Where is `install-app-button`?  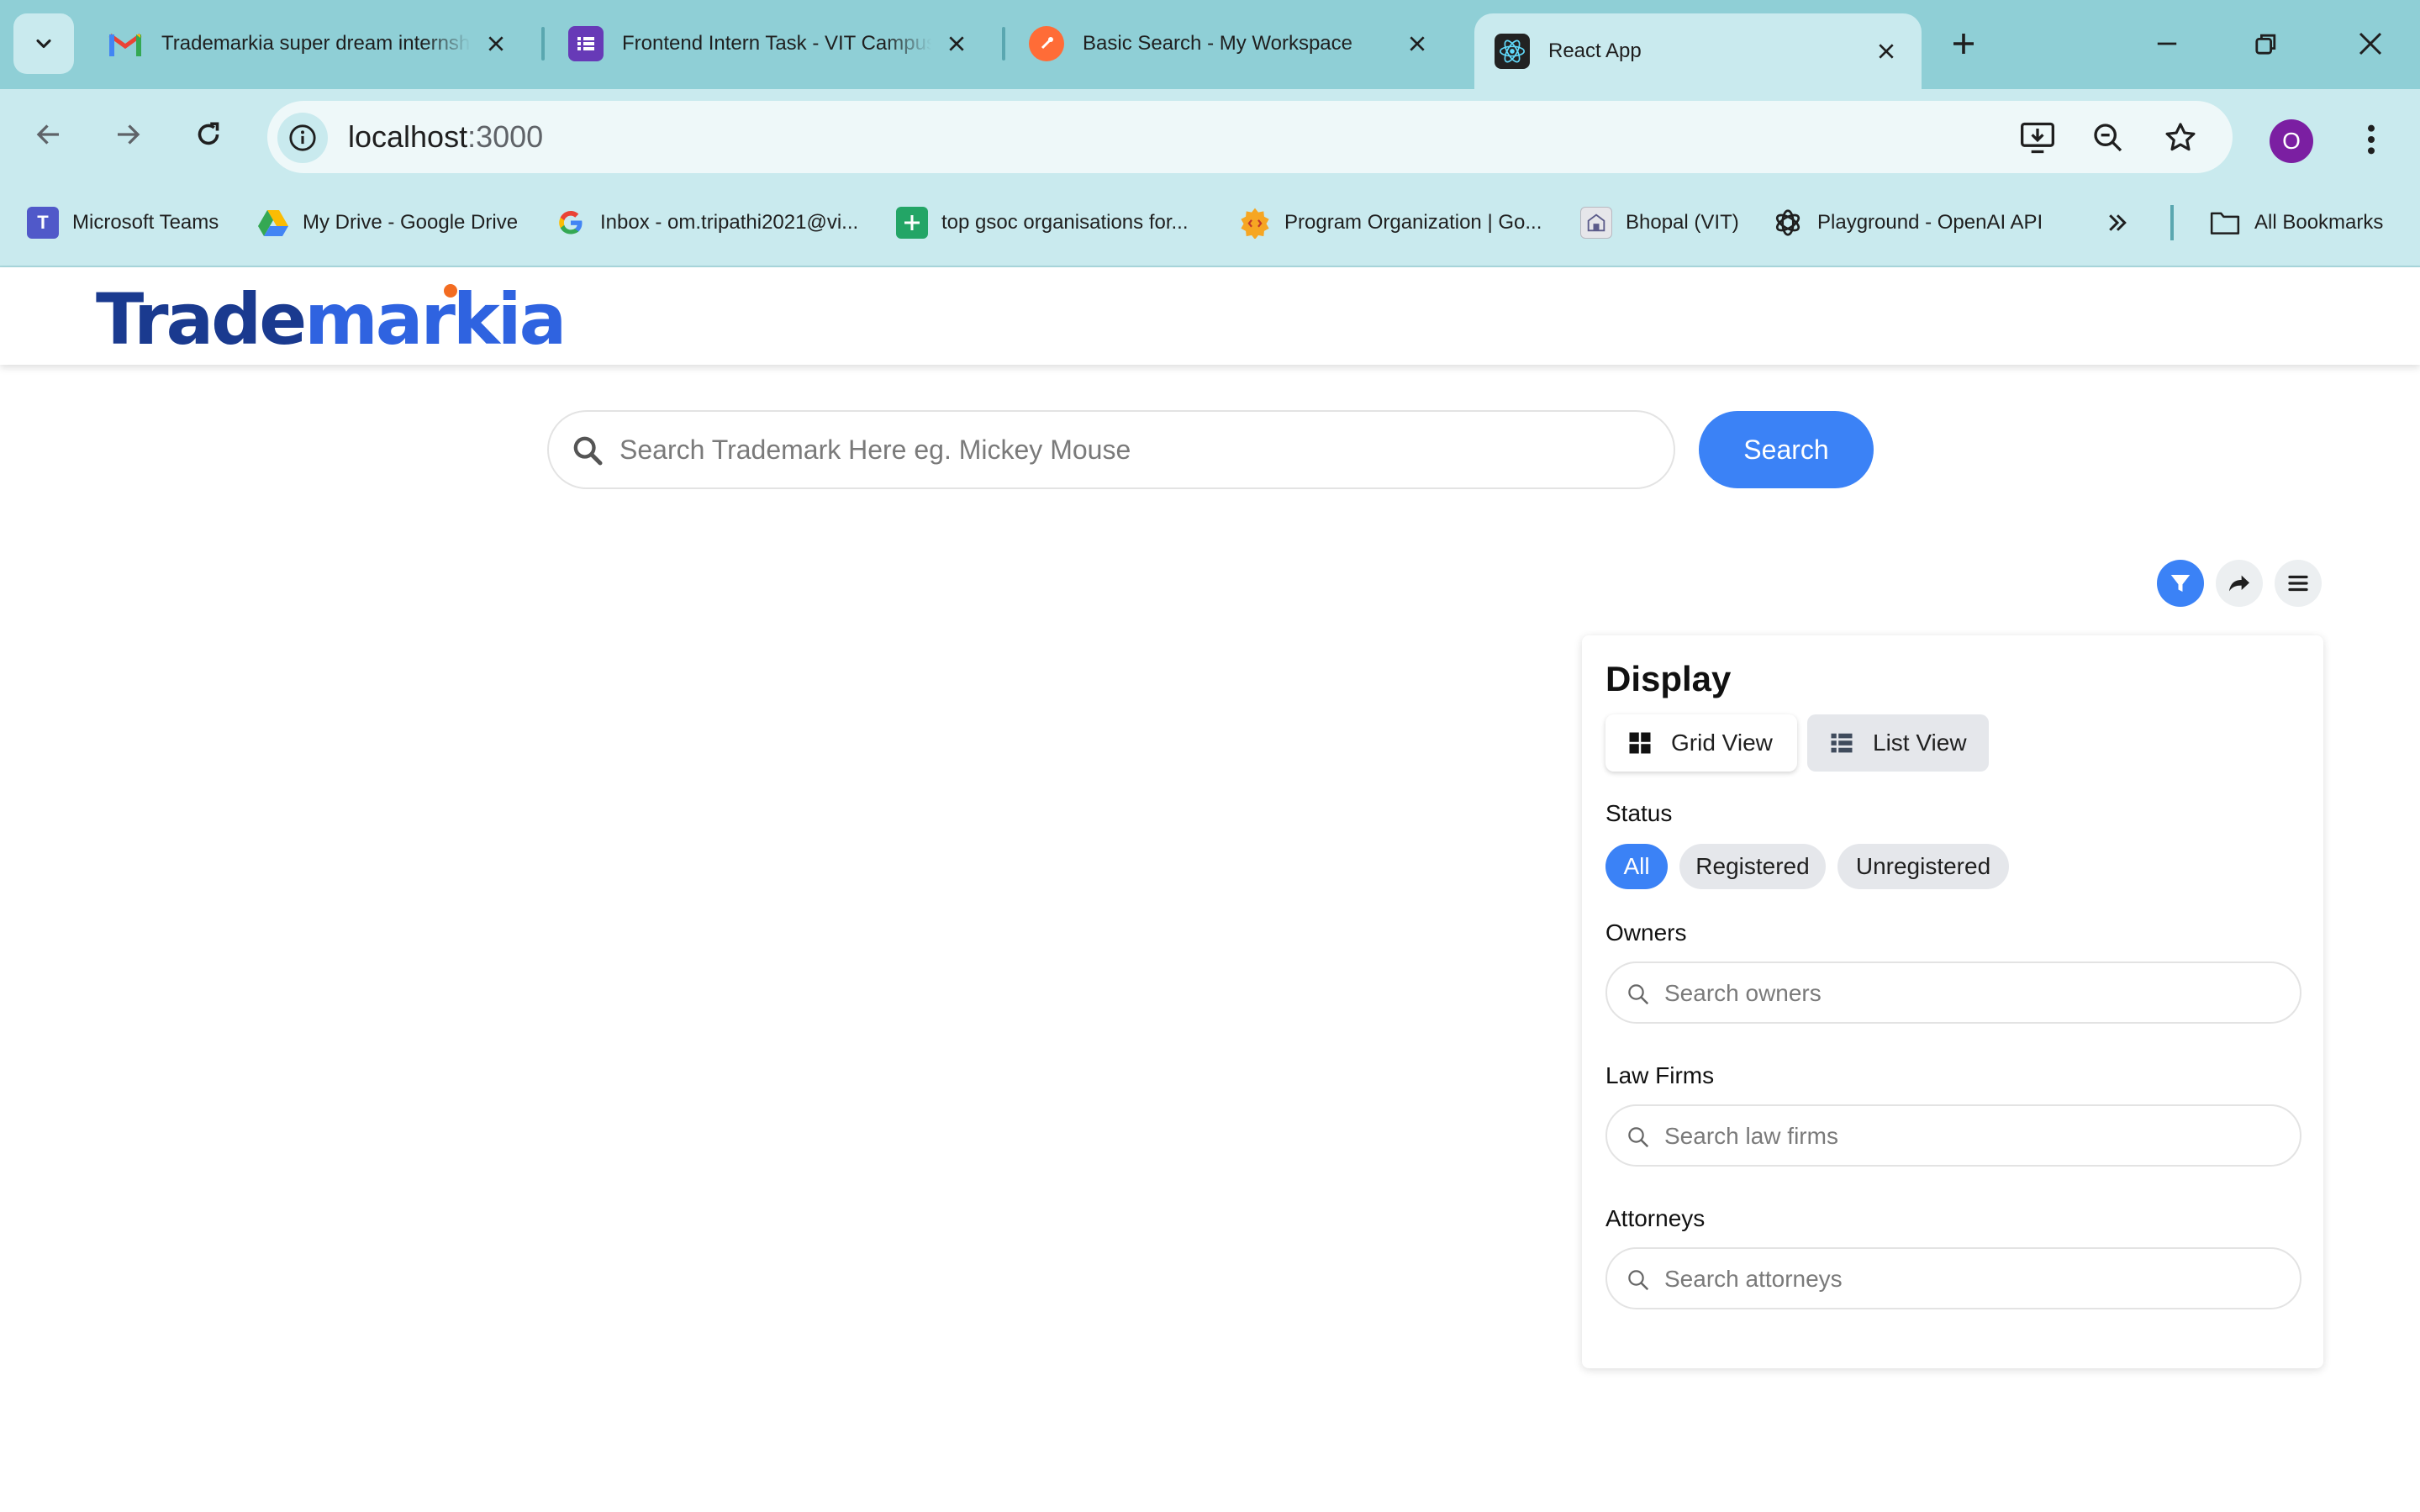
install-app-button is located at coordinates (2037, 138).